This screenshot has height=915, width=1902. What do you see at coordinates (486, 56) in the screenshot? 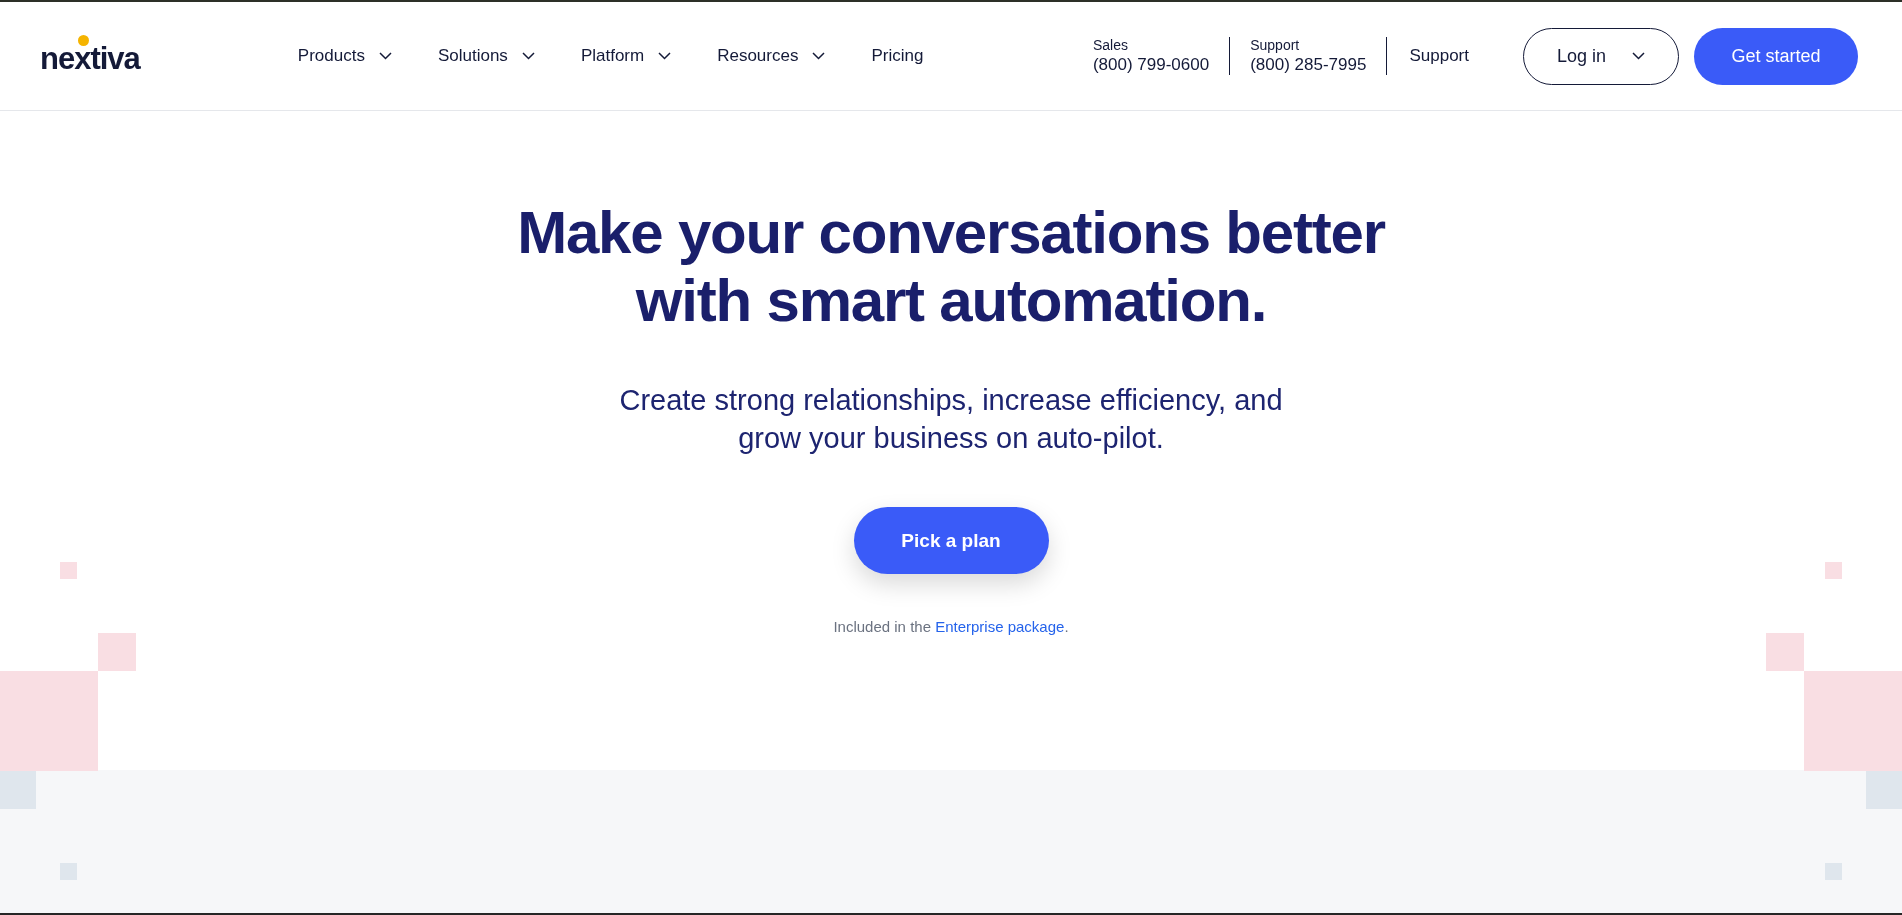
I see `nav-link: Solutions` at bounding box center [486, 56].